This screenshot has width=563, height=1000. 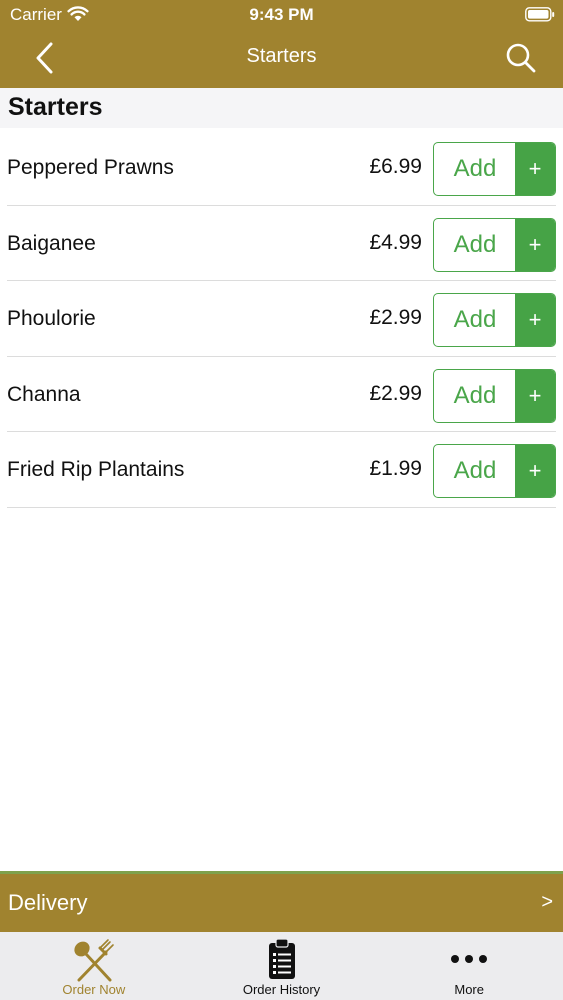 What do you see at coordinates (281, 44) in the screenshot?
I see `nav-header: Carrier 9:43 PM Starters` at bounding box center [281, 44].